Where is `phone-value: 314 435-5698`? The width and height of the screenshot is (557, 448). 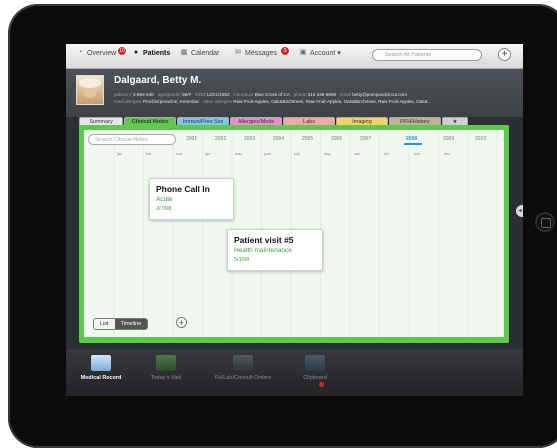
phone-value: 314 435-5698 is located at coordinates (322, 94).